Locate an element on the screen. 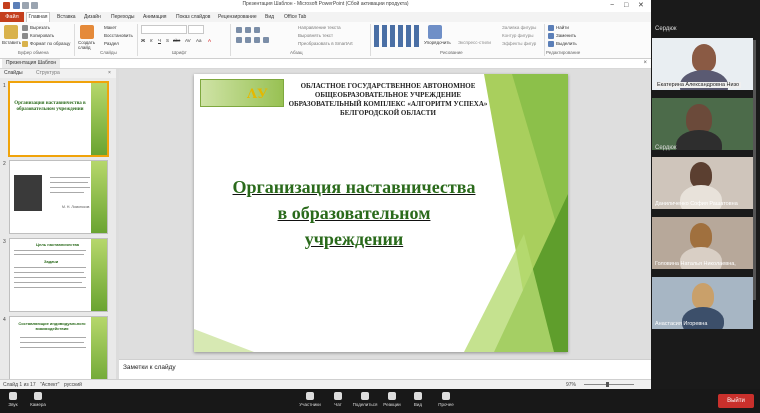  paragraph-group-label: Абзац is located at coordinates (296, 52).